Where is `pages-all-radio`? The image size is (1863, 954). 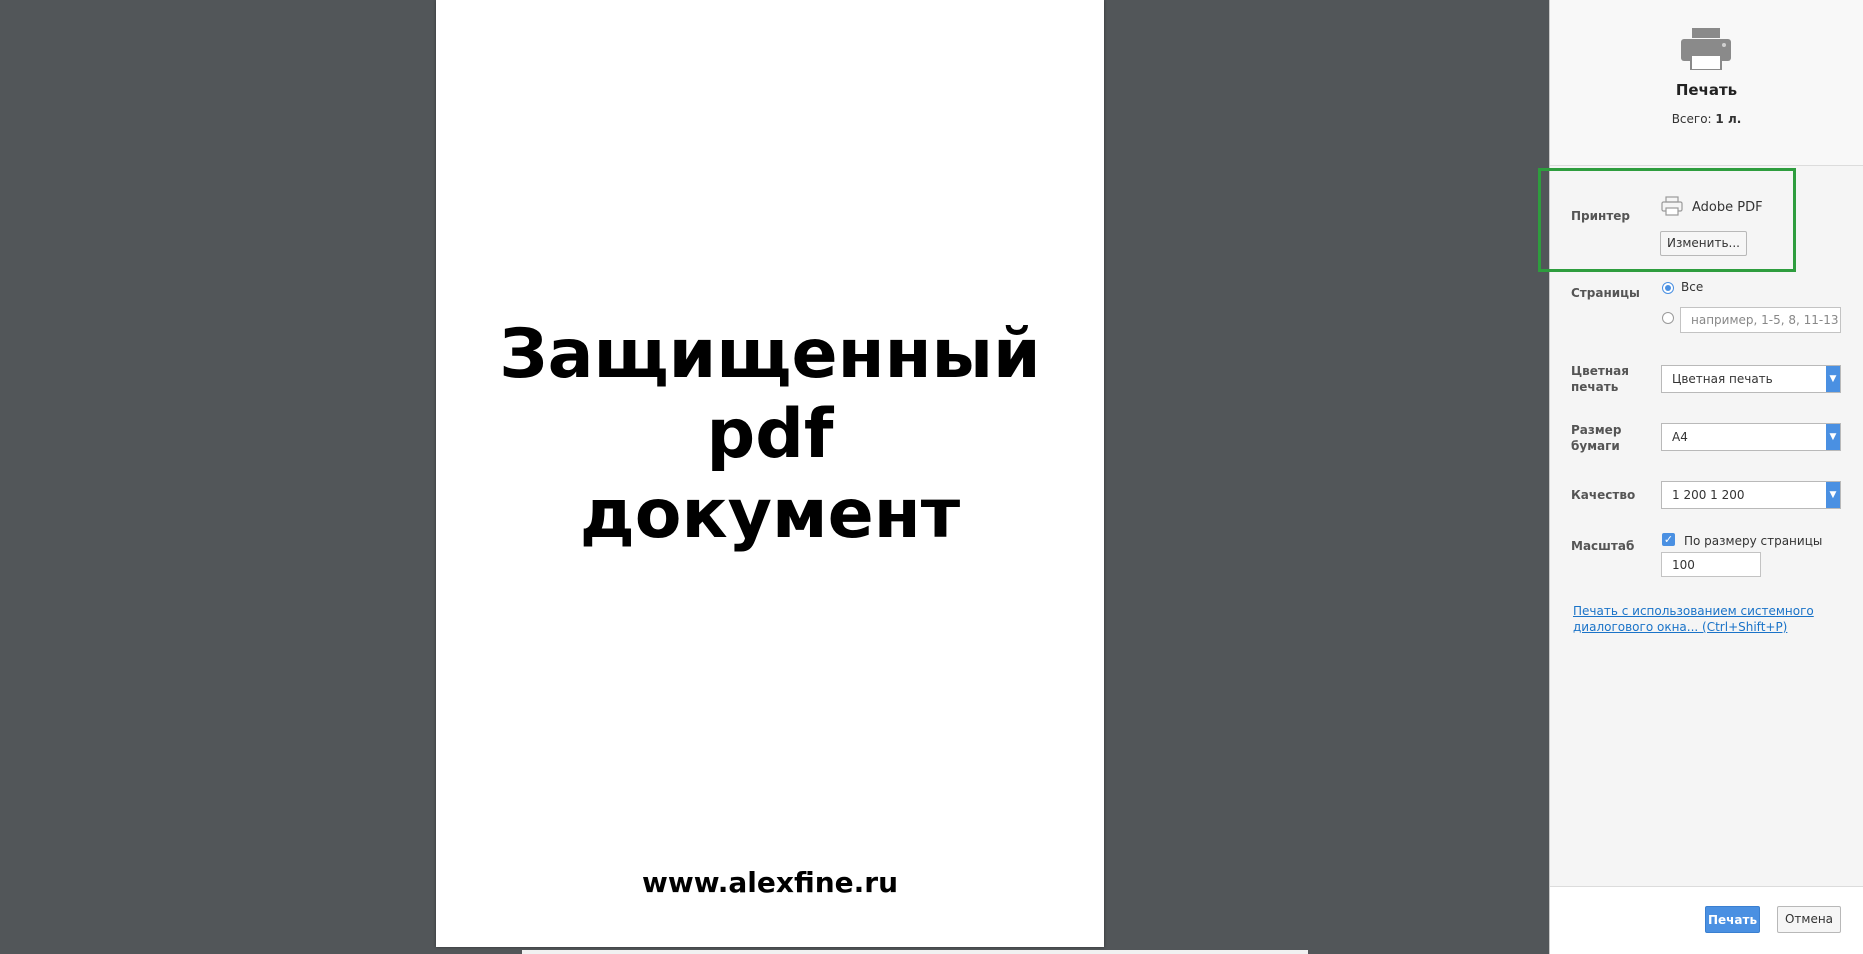
pages-all-radio is located at coordinates (1668, 288).